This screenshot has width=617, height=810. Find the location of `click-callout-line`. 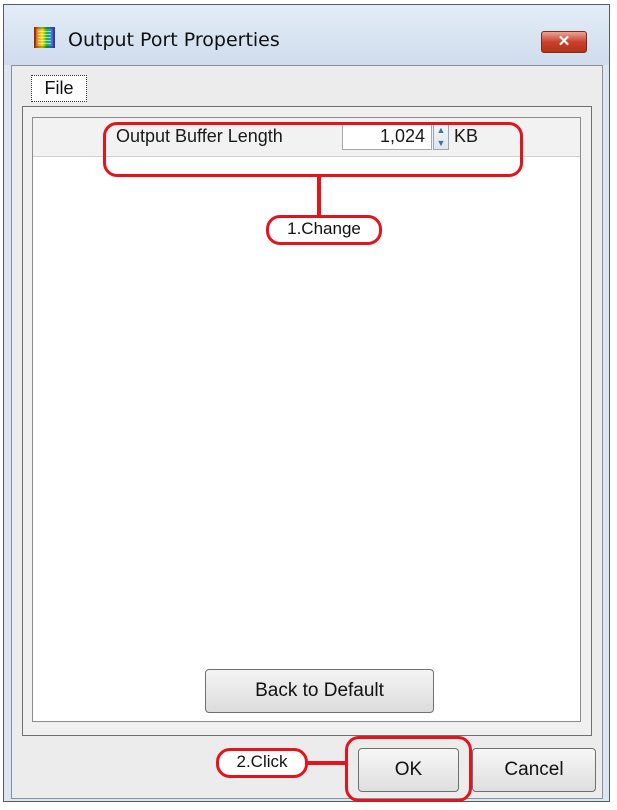

click-callout-line is located at coordinates (327, 763).